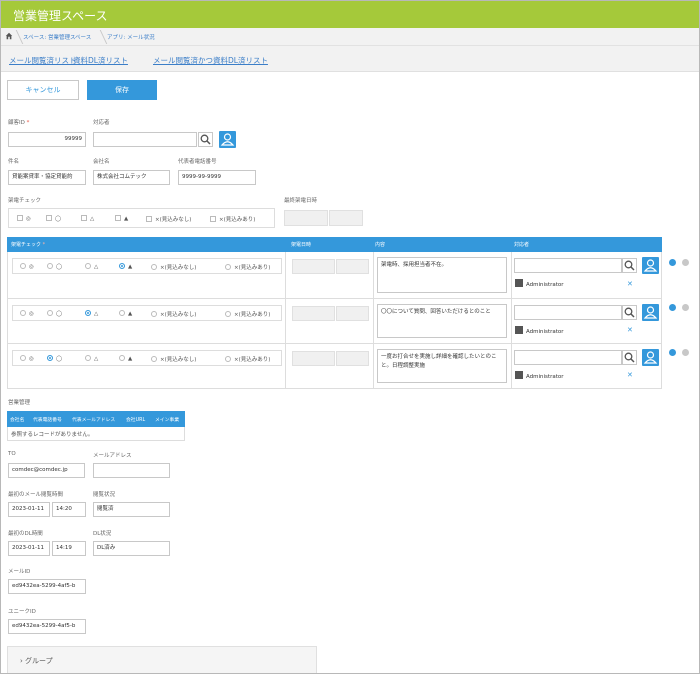 The height and width of the screenshot is (674, 700). I want to click on sub-th-responder: 対応者, so click(522, 245).